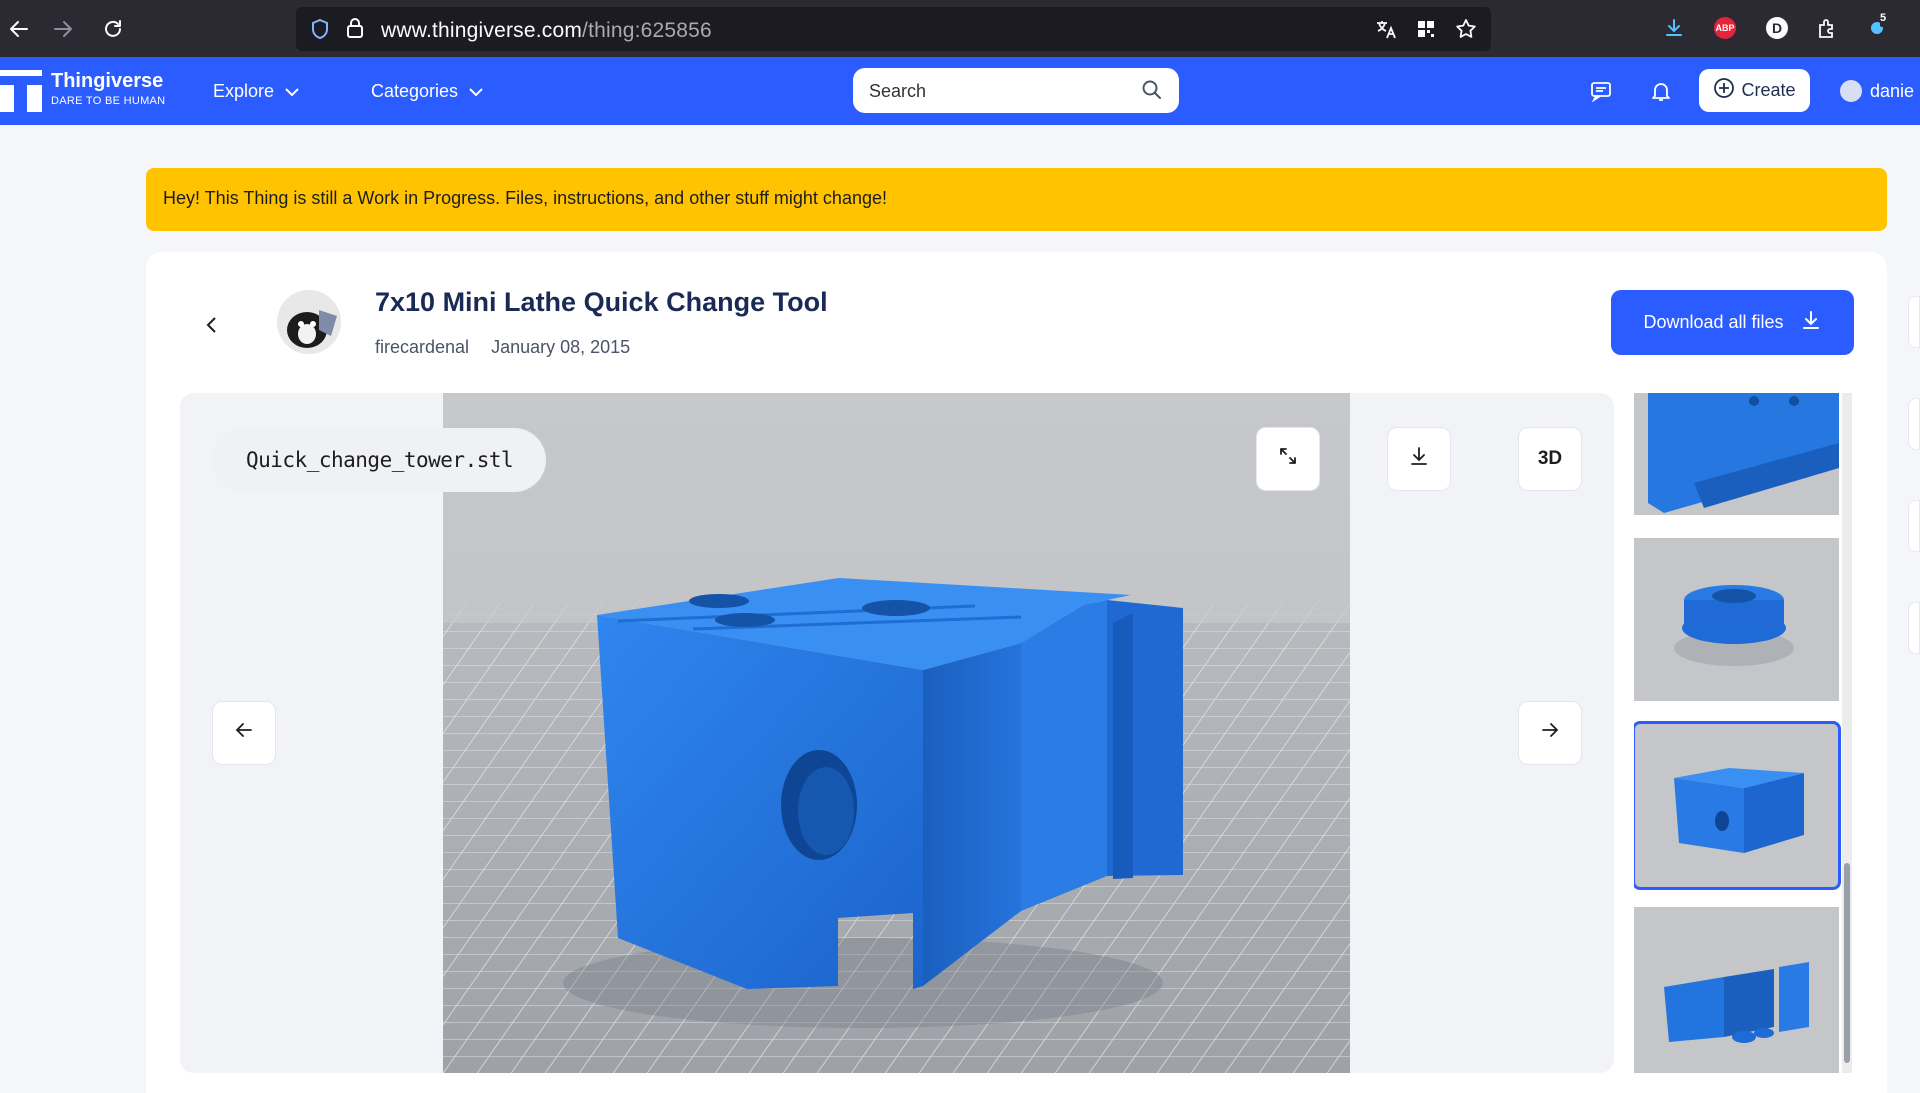 The height and width of the screenshot is (1093, 1920). What do you see at coordinates (1847, 963) in the screenshot?
I see `scrollbar-thumb` at bounding box center [1847, 963].